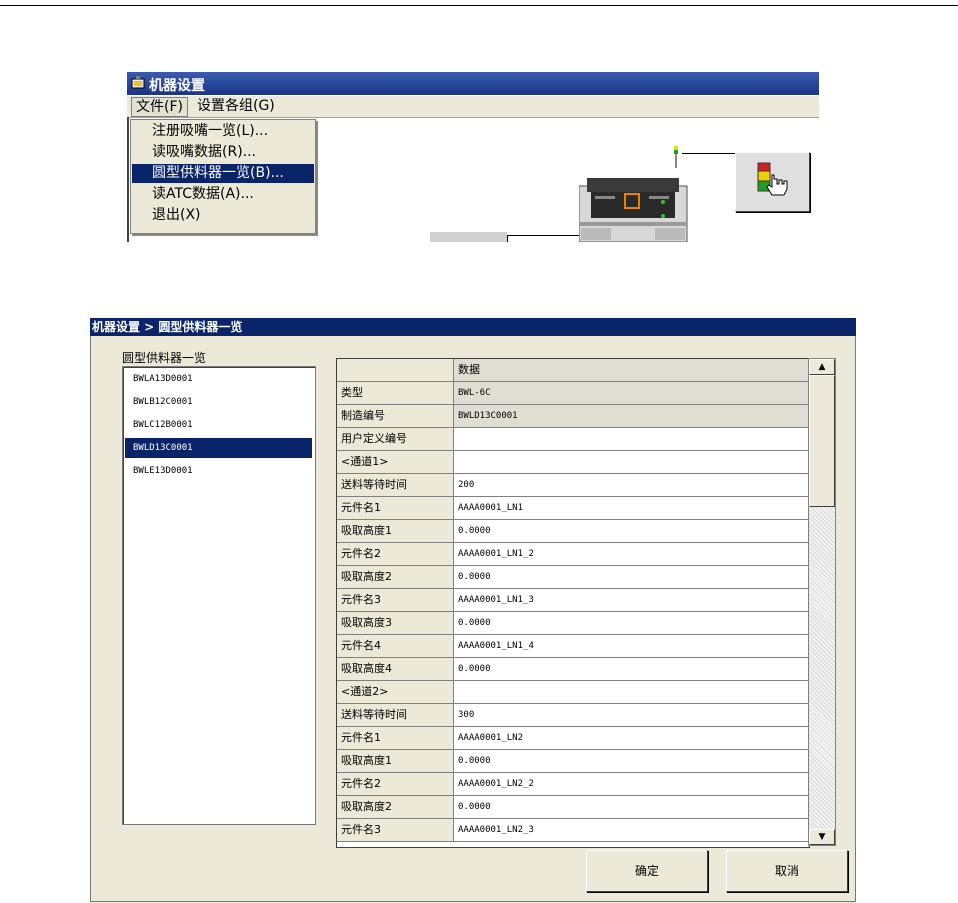 This screenshot has height=903, width=958. Describe the element at coordinates (223, 215) in the screenshot. I see `menu-item-exit: 退出(X)` at that location.